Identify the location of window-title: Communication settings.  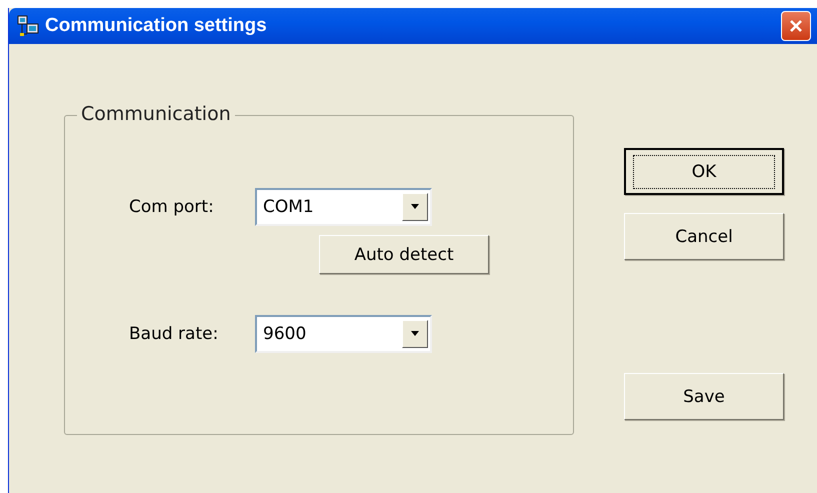
(156, 26).